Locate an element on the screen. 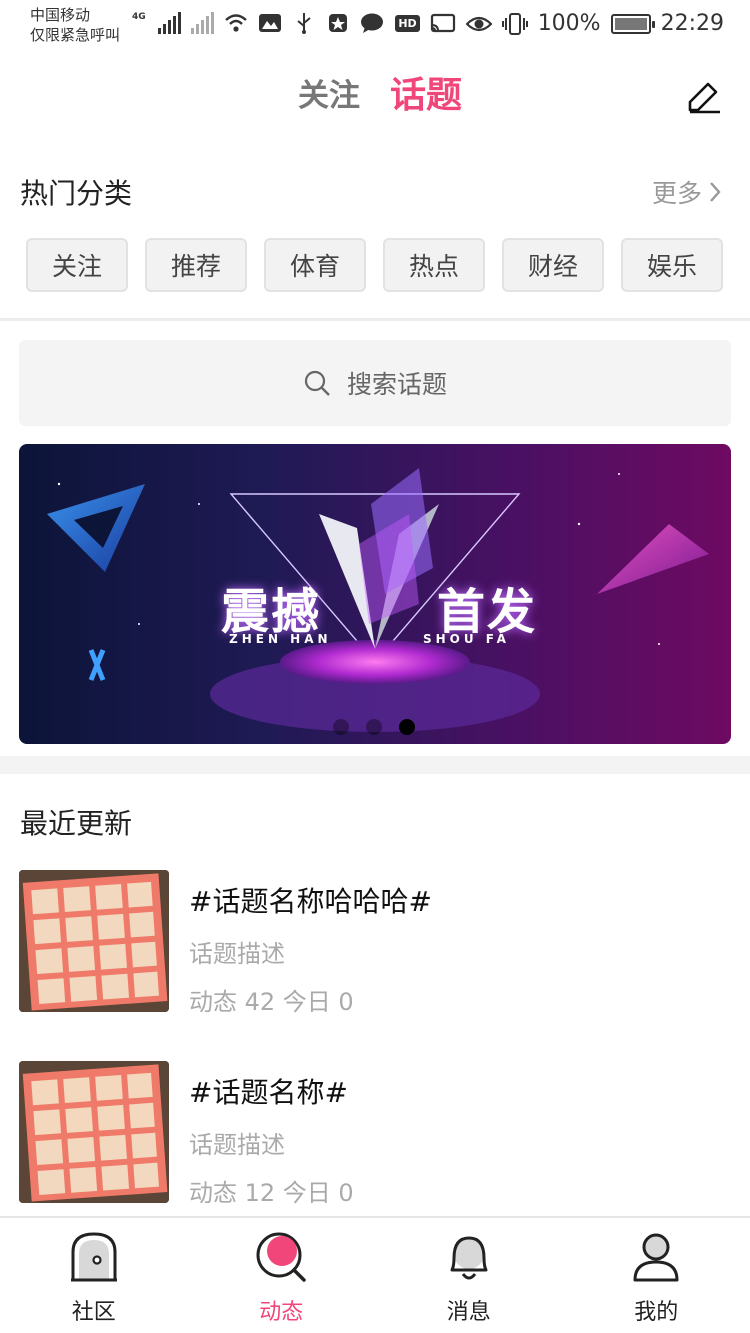 The image size is (750, 1333). status-bar: 中国移动 仅限紧急呼叫 4G HD 100% 22:29 is located at coordinates (375, 26).